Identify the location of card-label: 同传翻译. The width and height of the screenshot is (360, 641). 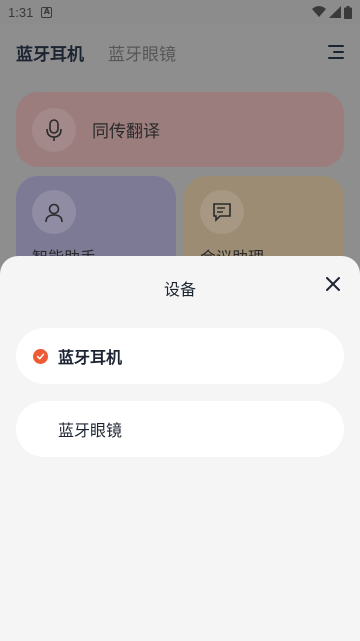
(126, 132).